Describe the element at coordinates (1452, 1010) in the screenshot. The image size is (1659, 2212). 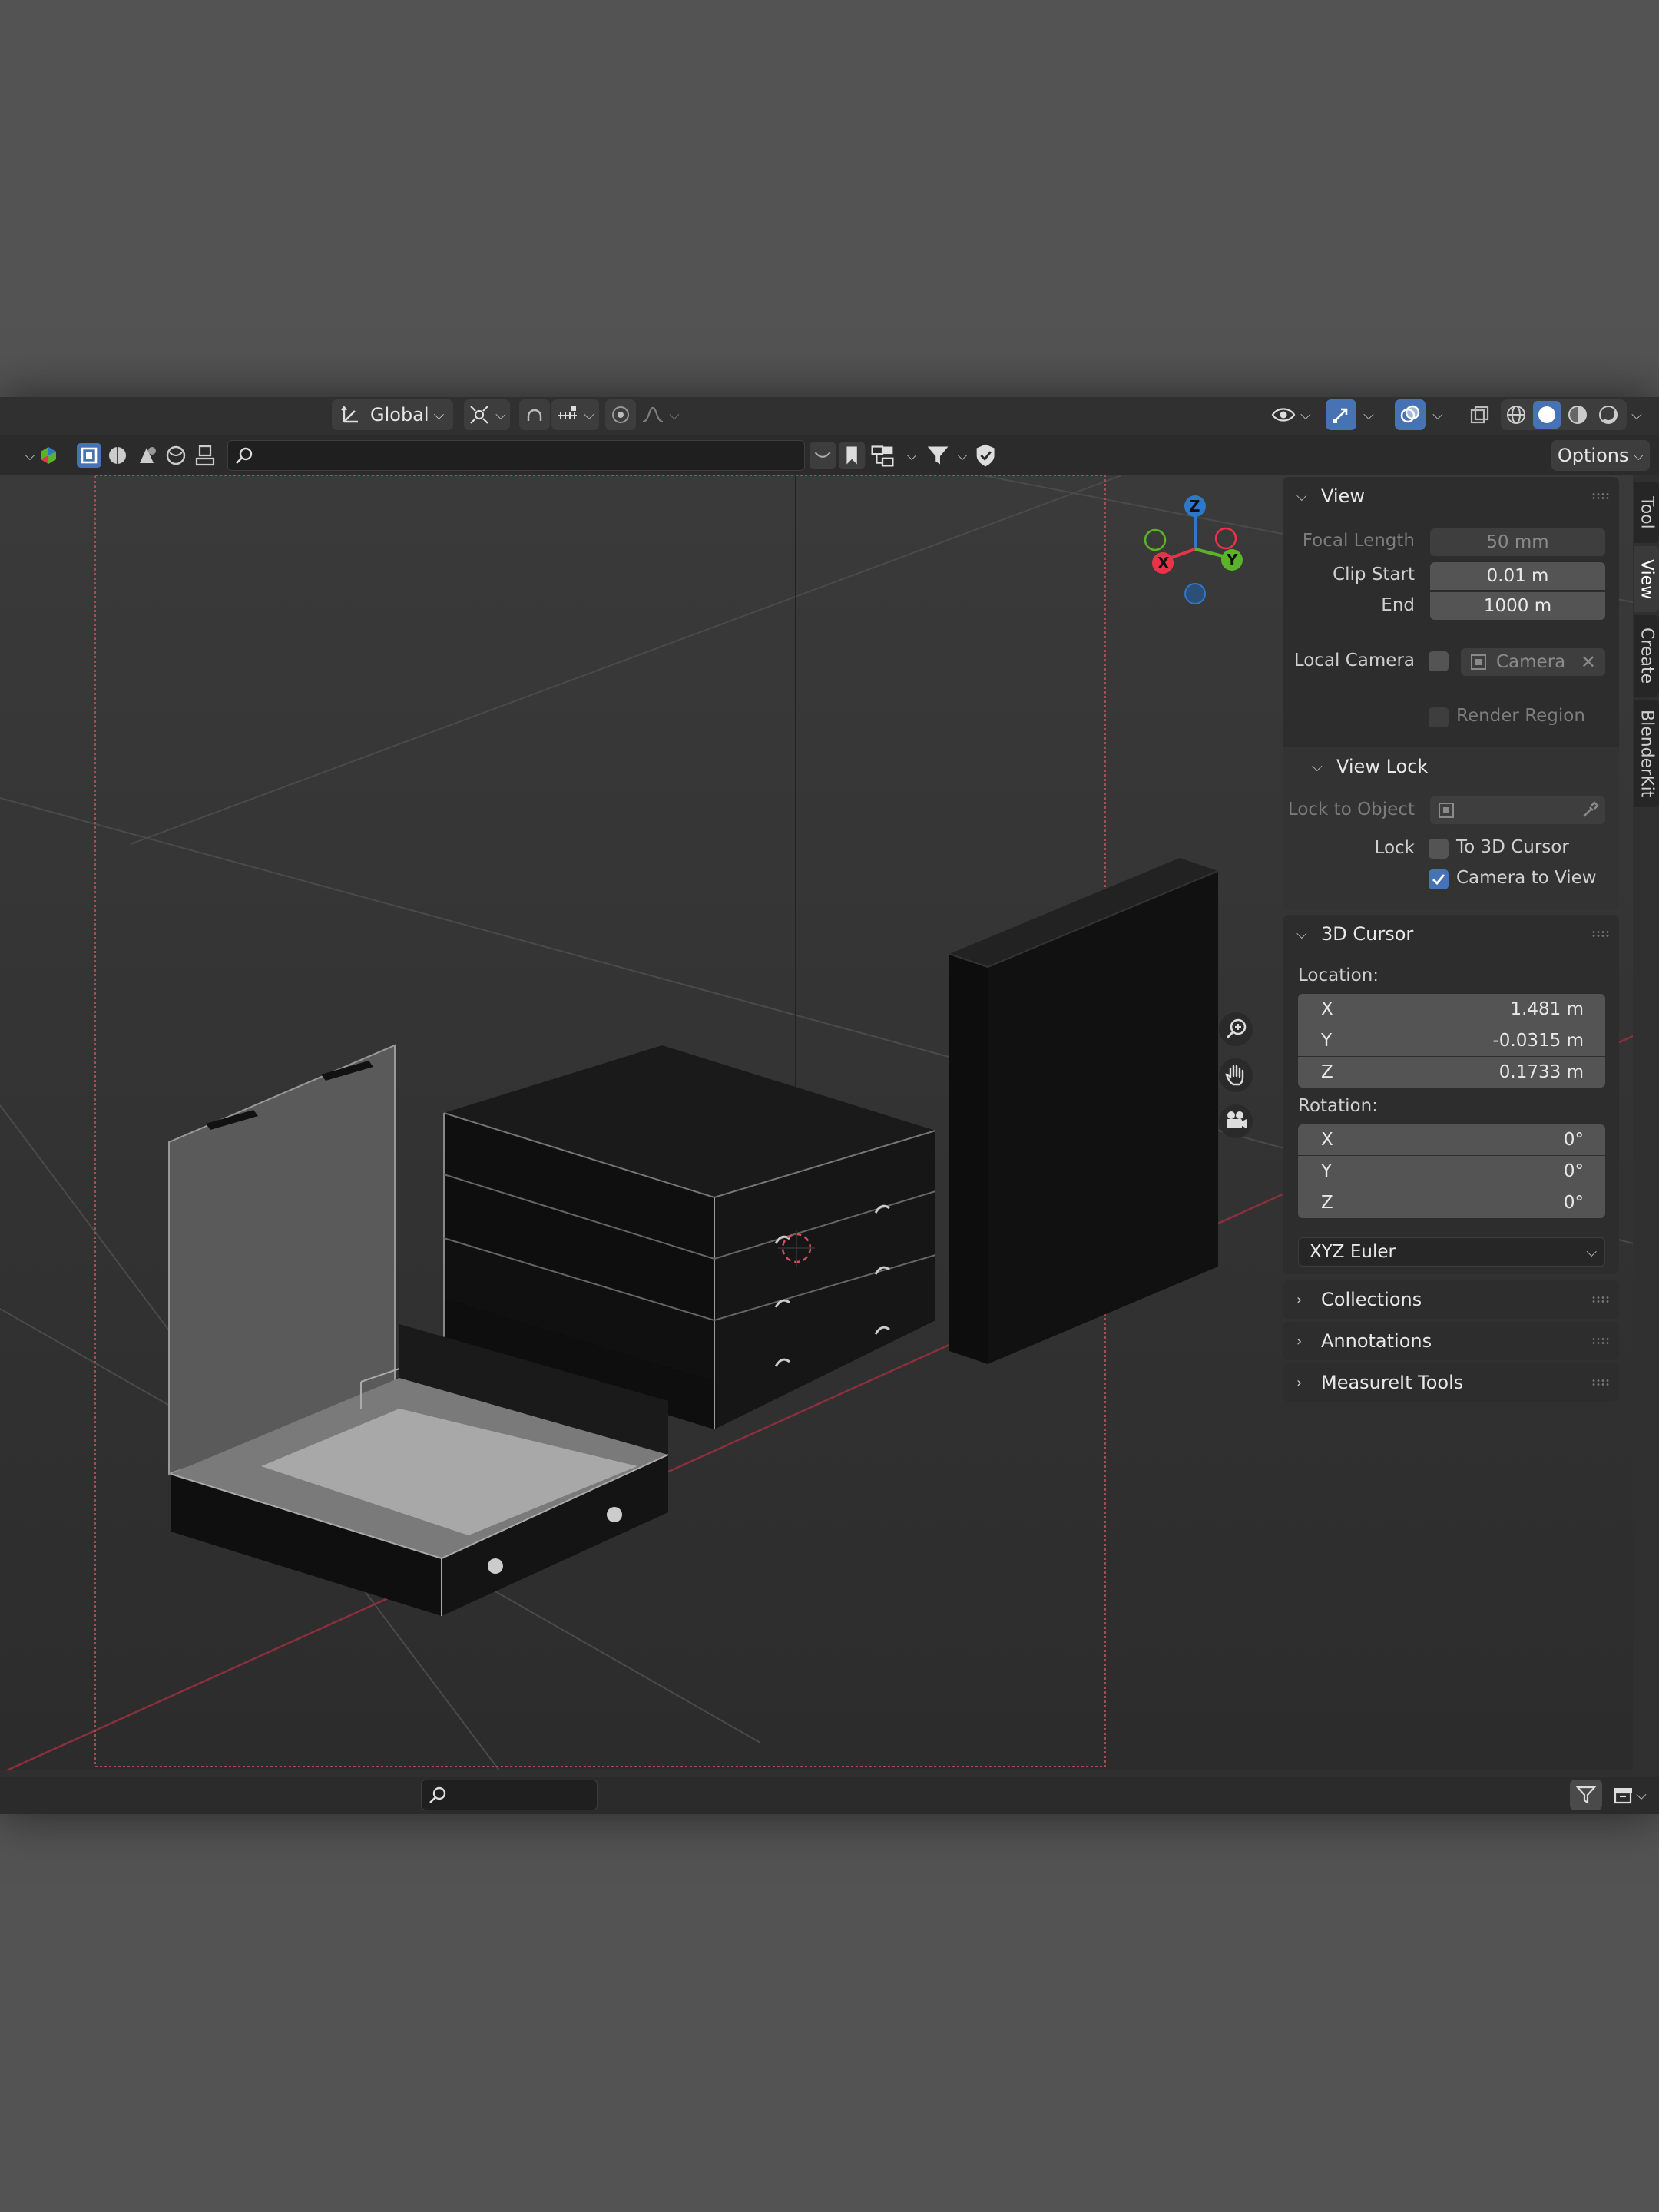
I see `location-x-field: X 1.481 m` at that location.